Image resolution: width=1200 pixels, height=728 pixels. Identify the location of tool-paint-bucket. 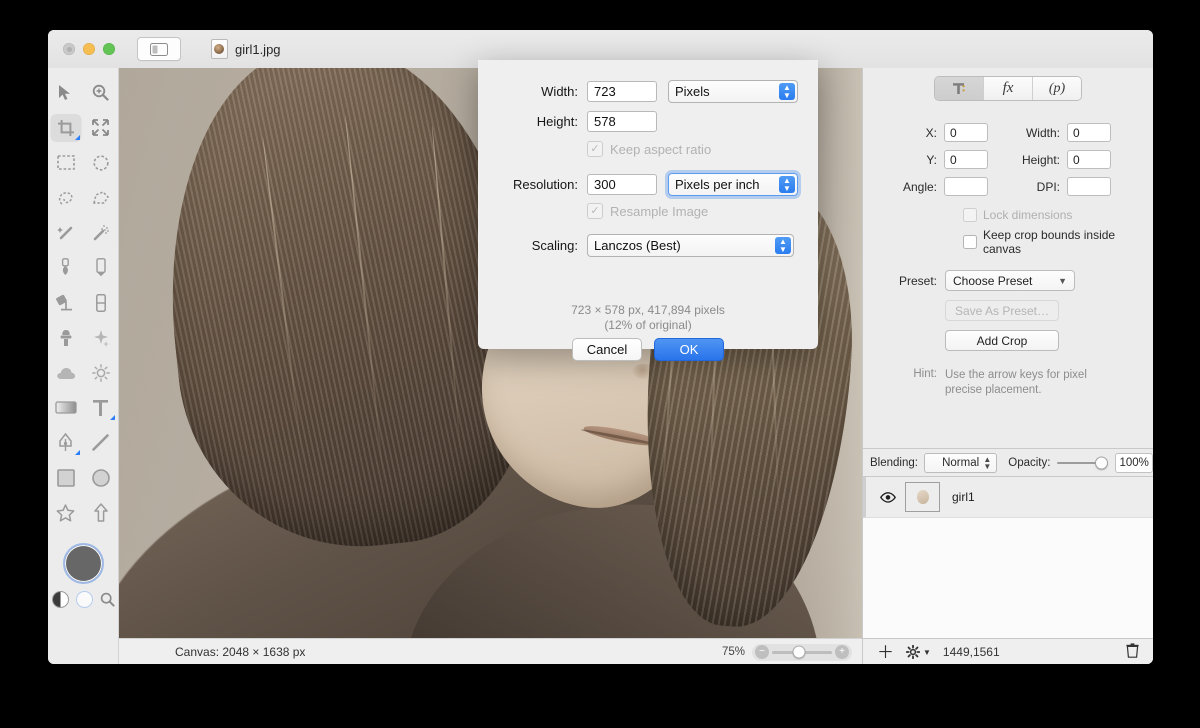
(65, 302).